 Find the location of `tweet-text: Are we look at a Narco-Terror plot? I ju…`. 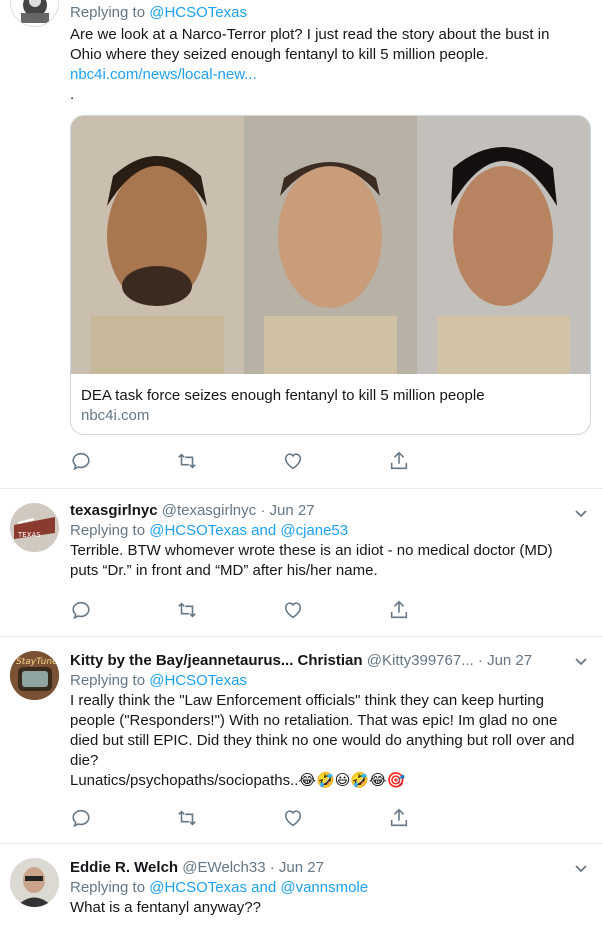

tweet-text: Are we look at a Narco-Terror plot? I ju… is located at coordinates (310, 44).